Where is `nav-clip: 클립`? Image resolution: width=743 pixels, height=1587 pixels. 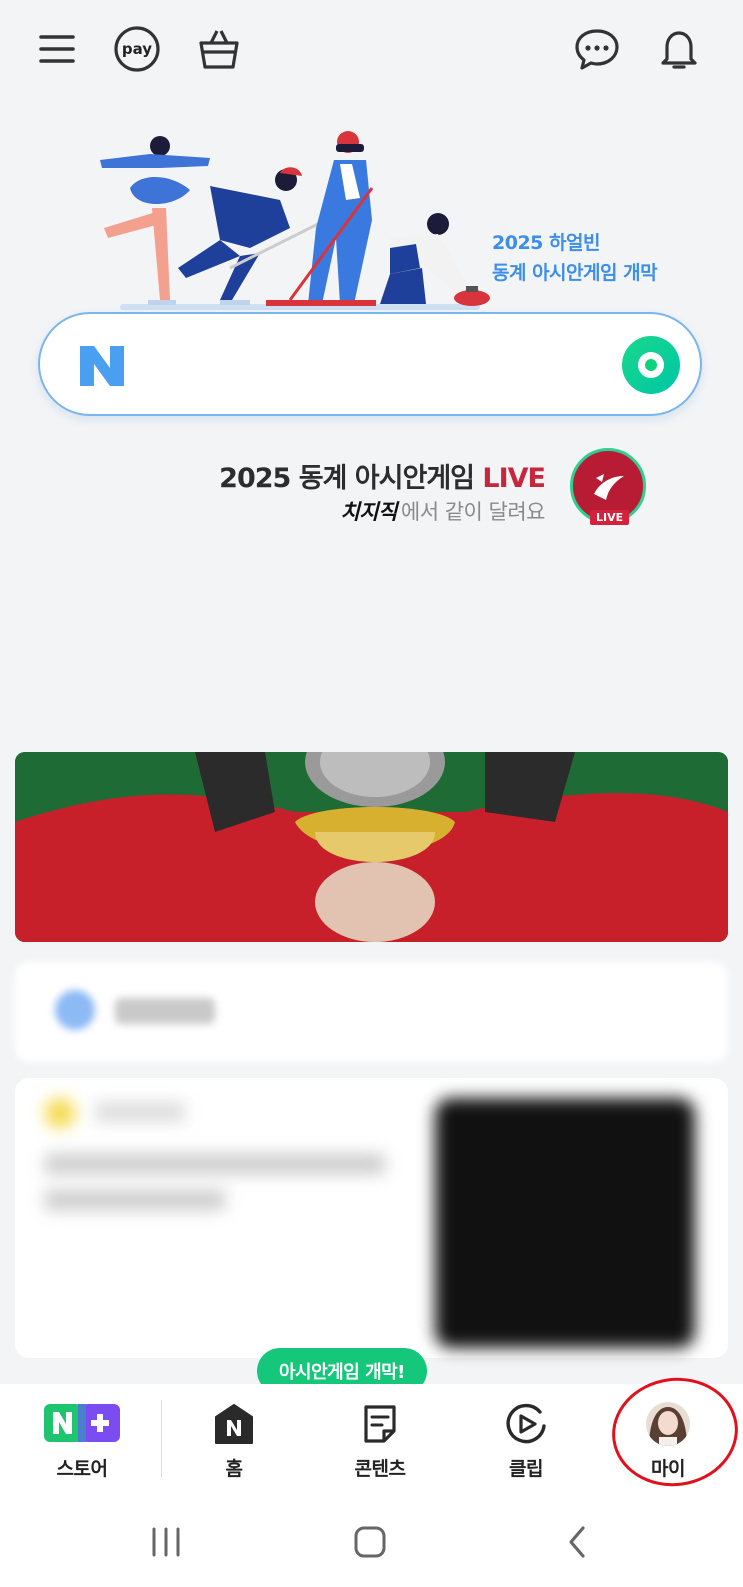 nav-clip: 클립 is located at coordinates (526, 1441).